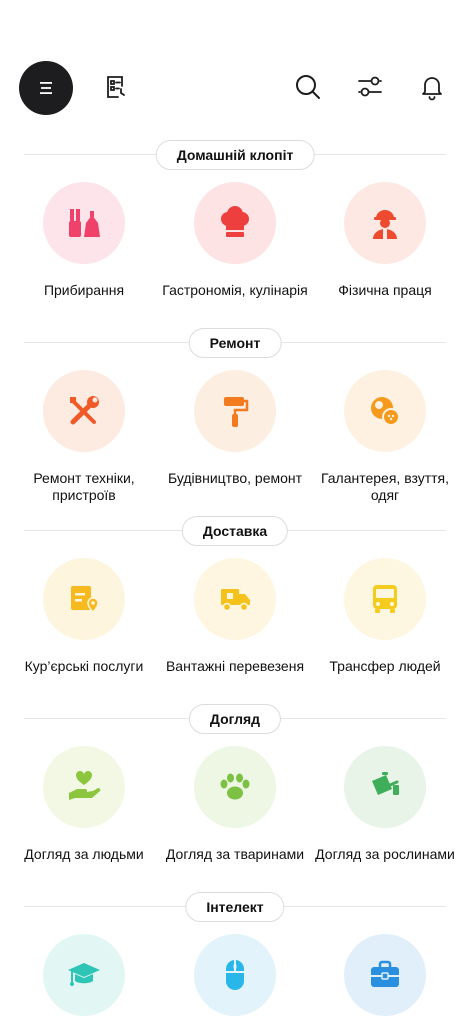  I want to click on truck-icon, so click(235, 600).